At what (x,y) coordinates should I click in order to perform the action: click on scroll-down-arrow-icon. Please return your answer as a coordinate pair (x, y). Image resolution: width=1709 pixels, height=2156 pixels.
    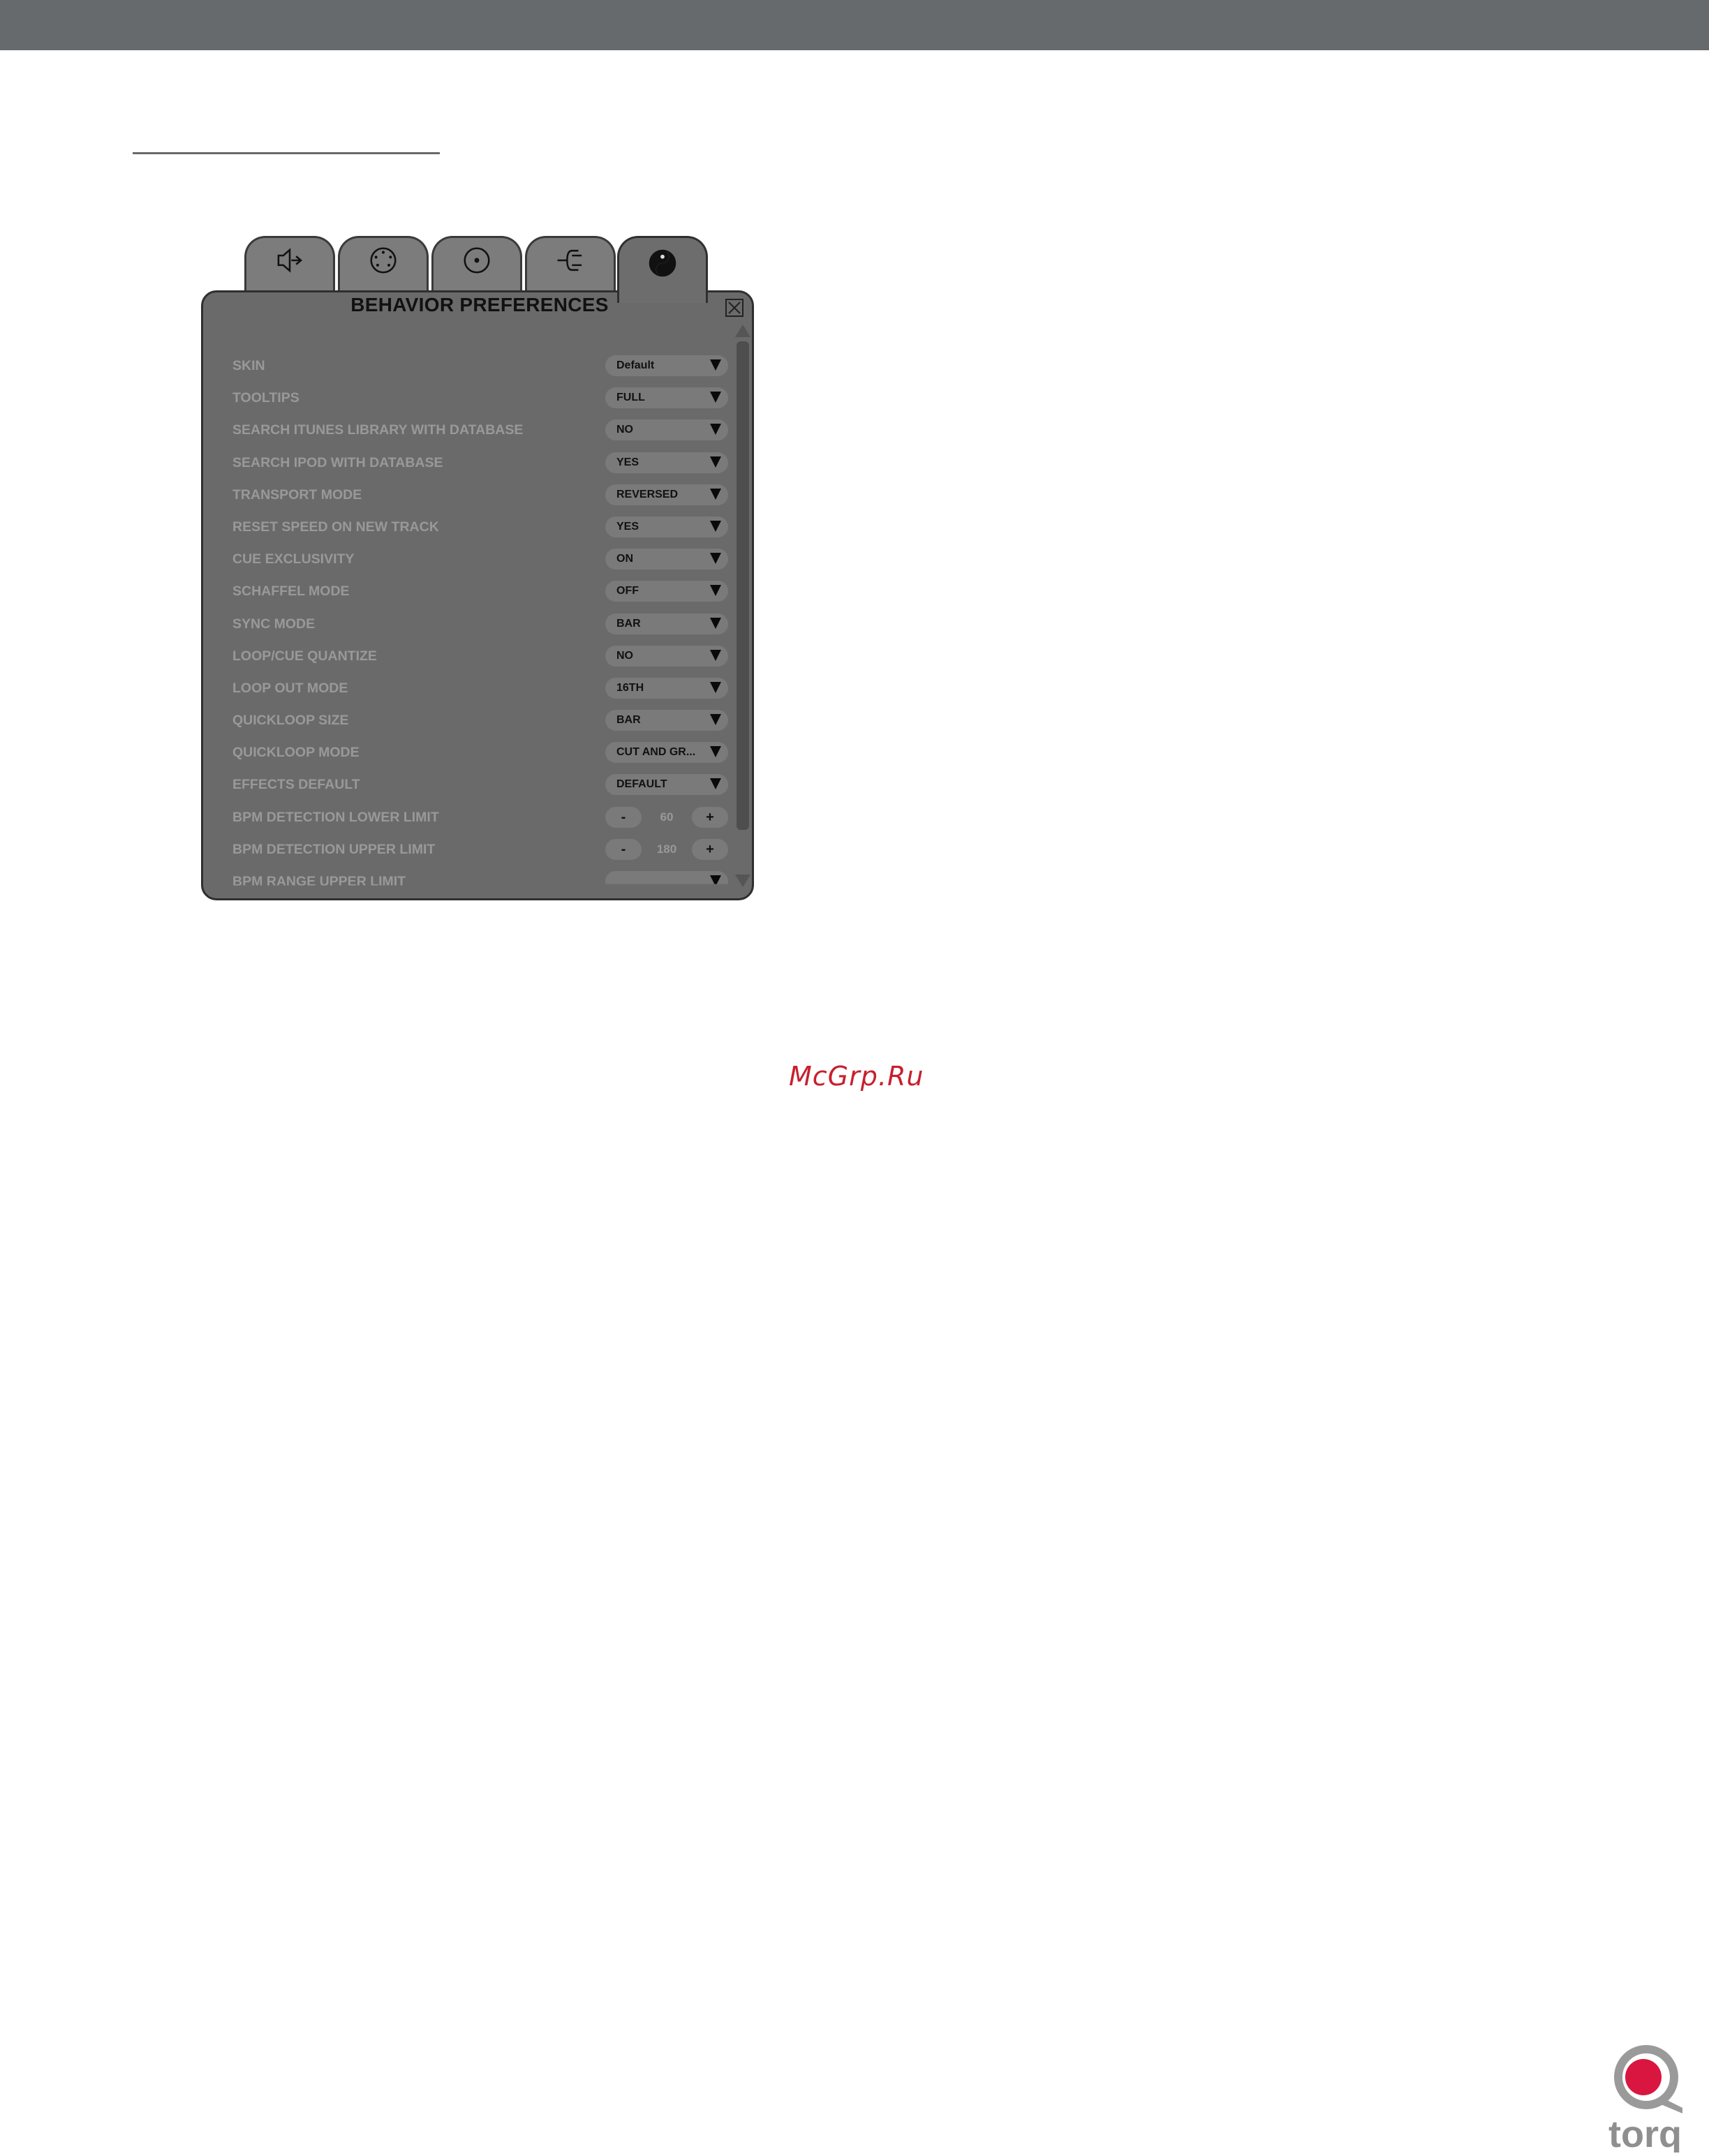
    Looking at the image, I should click on (743, 881).